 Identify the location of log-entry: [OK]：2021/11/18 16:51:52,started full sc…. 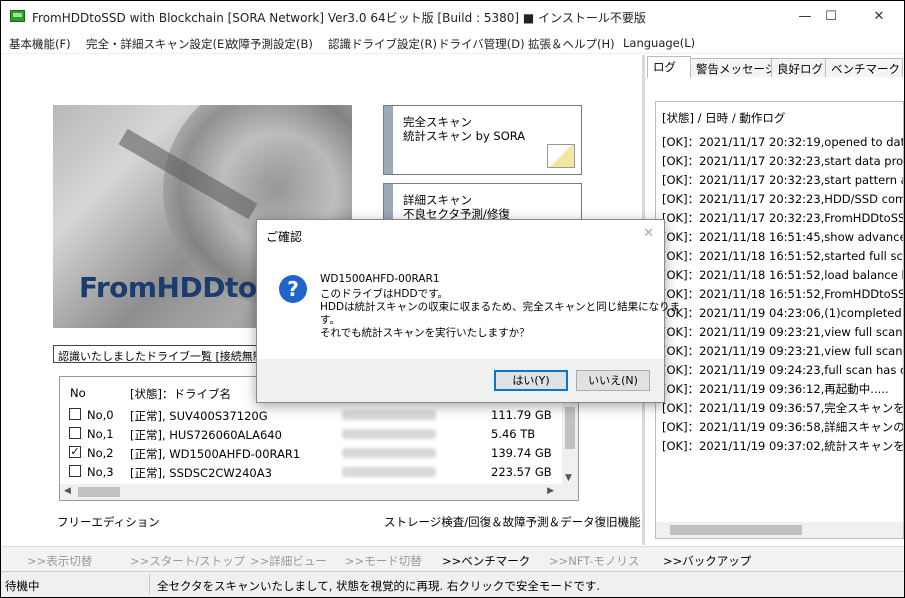
(782, 256).